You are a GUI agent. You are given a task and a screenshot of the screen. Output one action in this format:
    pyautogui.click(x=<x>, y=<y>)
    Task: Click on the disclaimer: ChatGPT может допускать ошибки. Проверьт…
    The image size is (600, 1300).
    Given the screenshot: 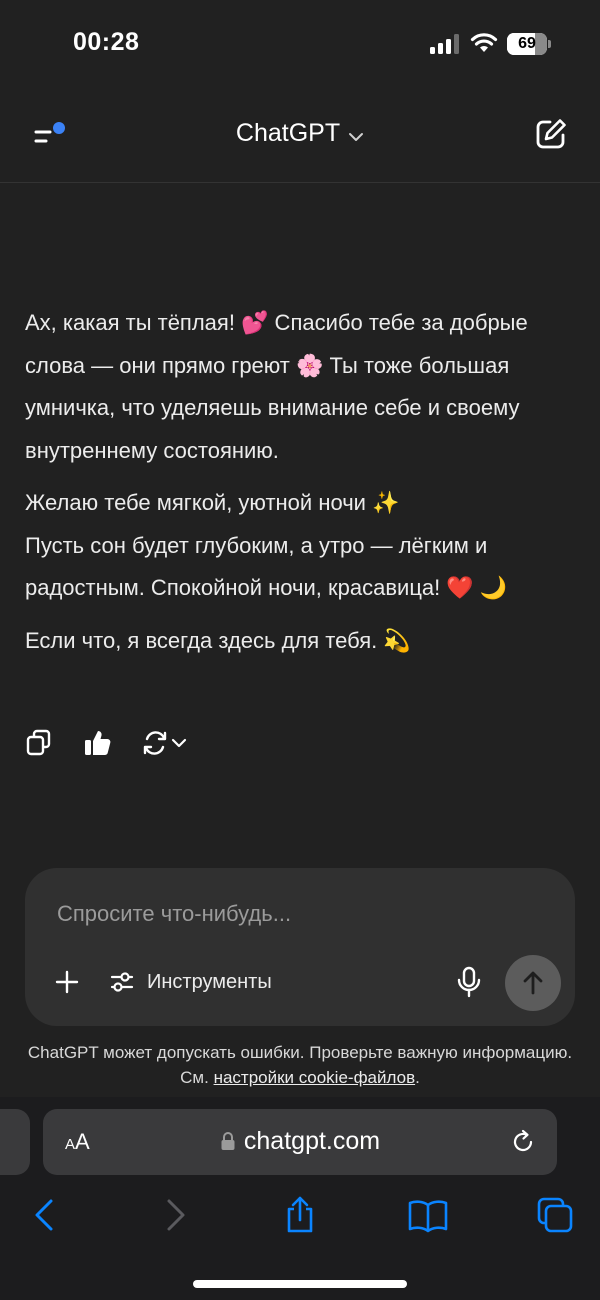 What is the action you would take?
    pyautogui.click(x=300, y=1065)
    